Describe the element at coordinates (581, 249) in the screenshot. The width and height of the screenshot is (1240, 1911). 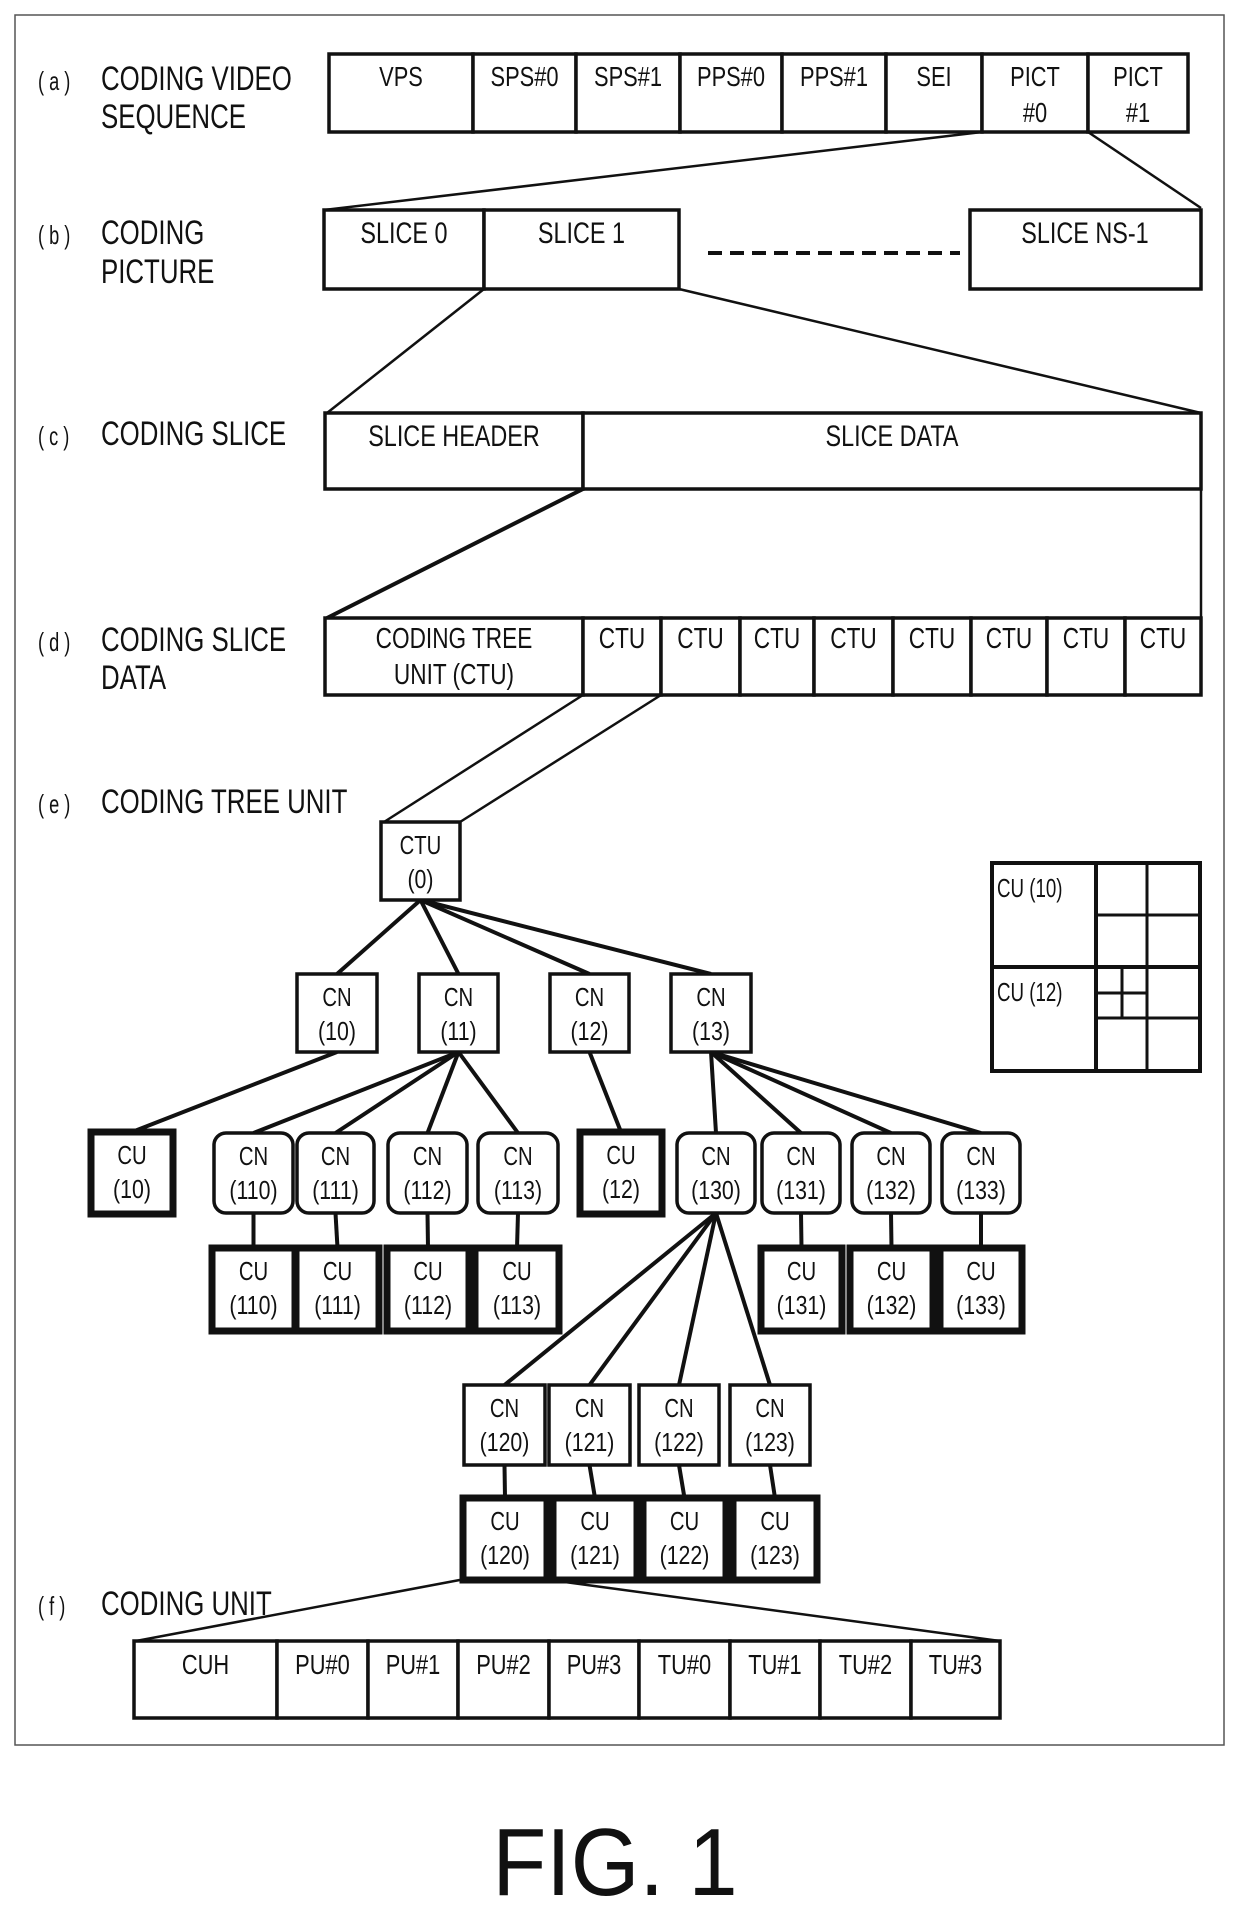
I see `picture-row-cell: SLICE 1` at that location.